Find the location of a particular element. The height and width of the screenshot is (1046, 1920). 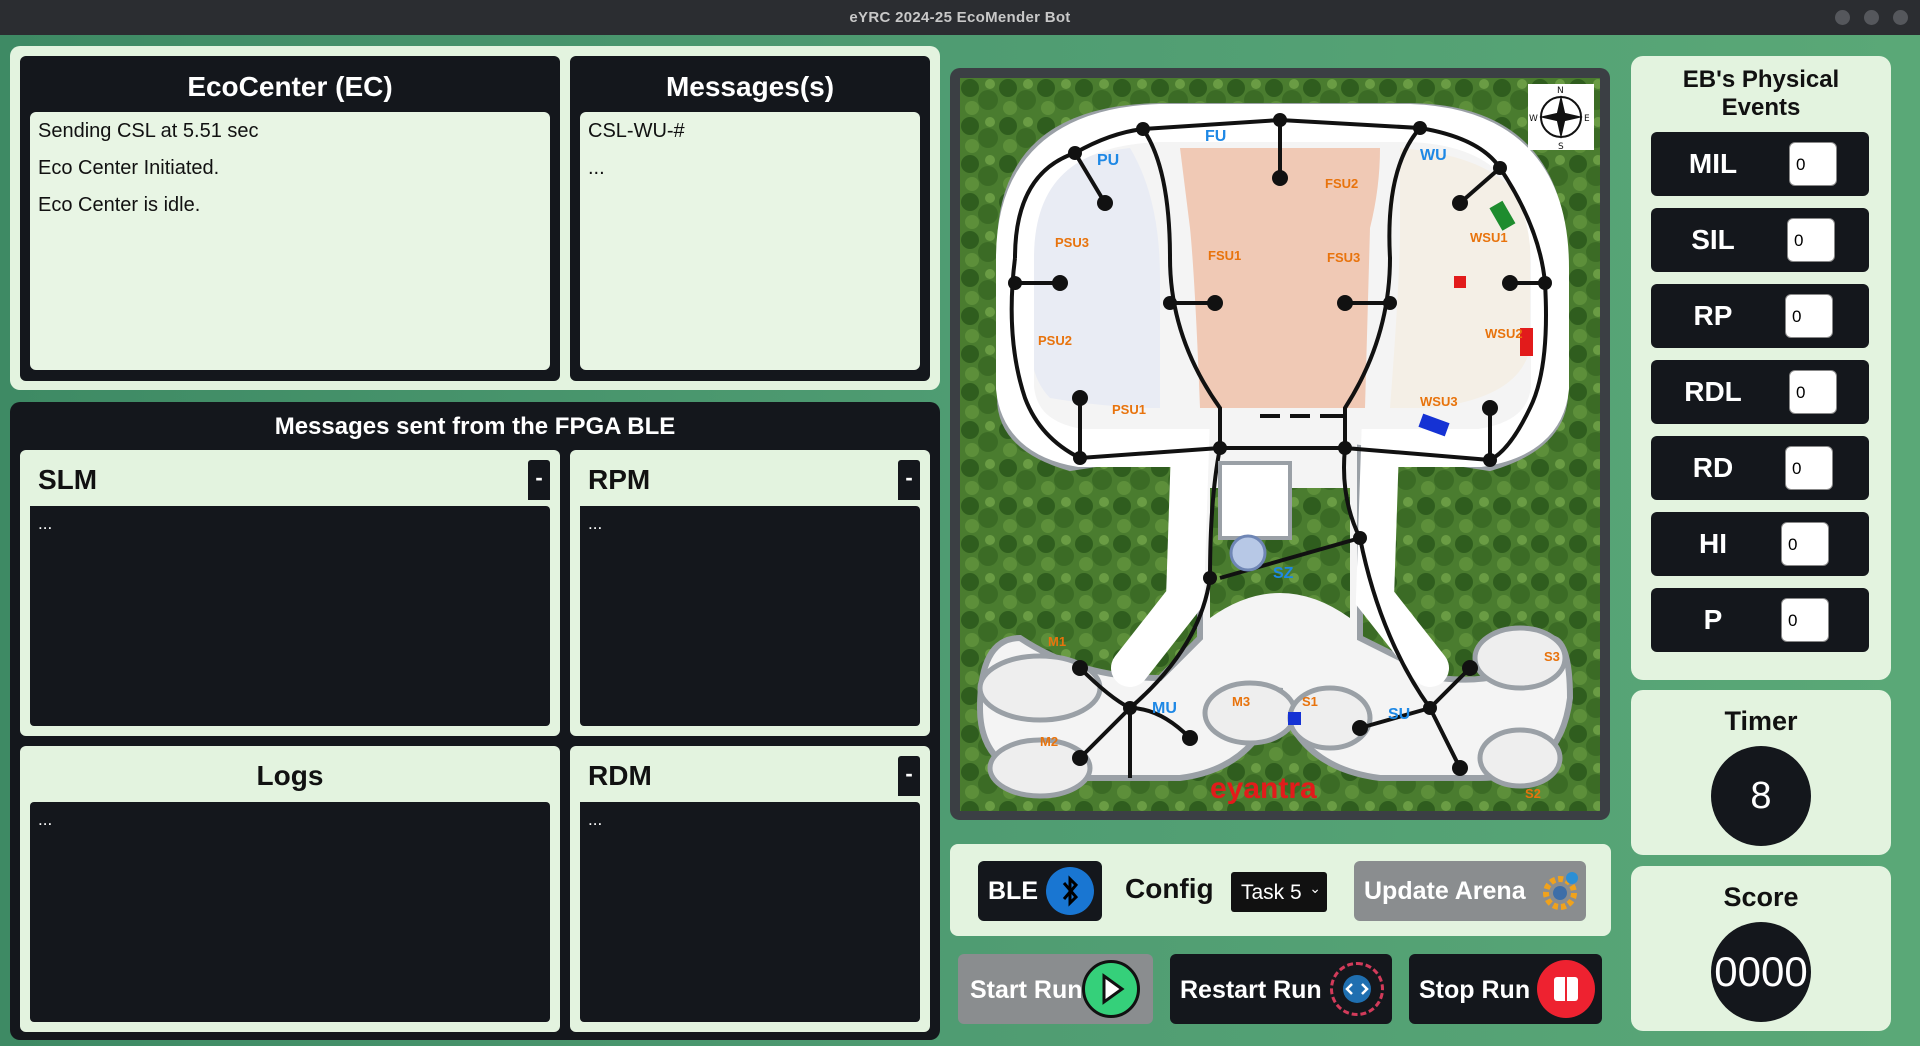

stop-run-button: Stop Run is located at coordinates (1505, 989).